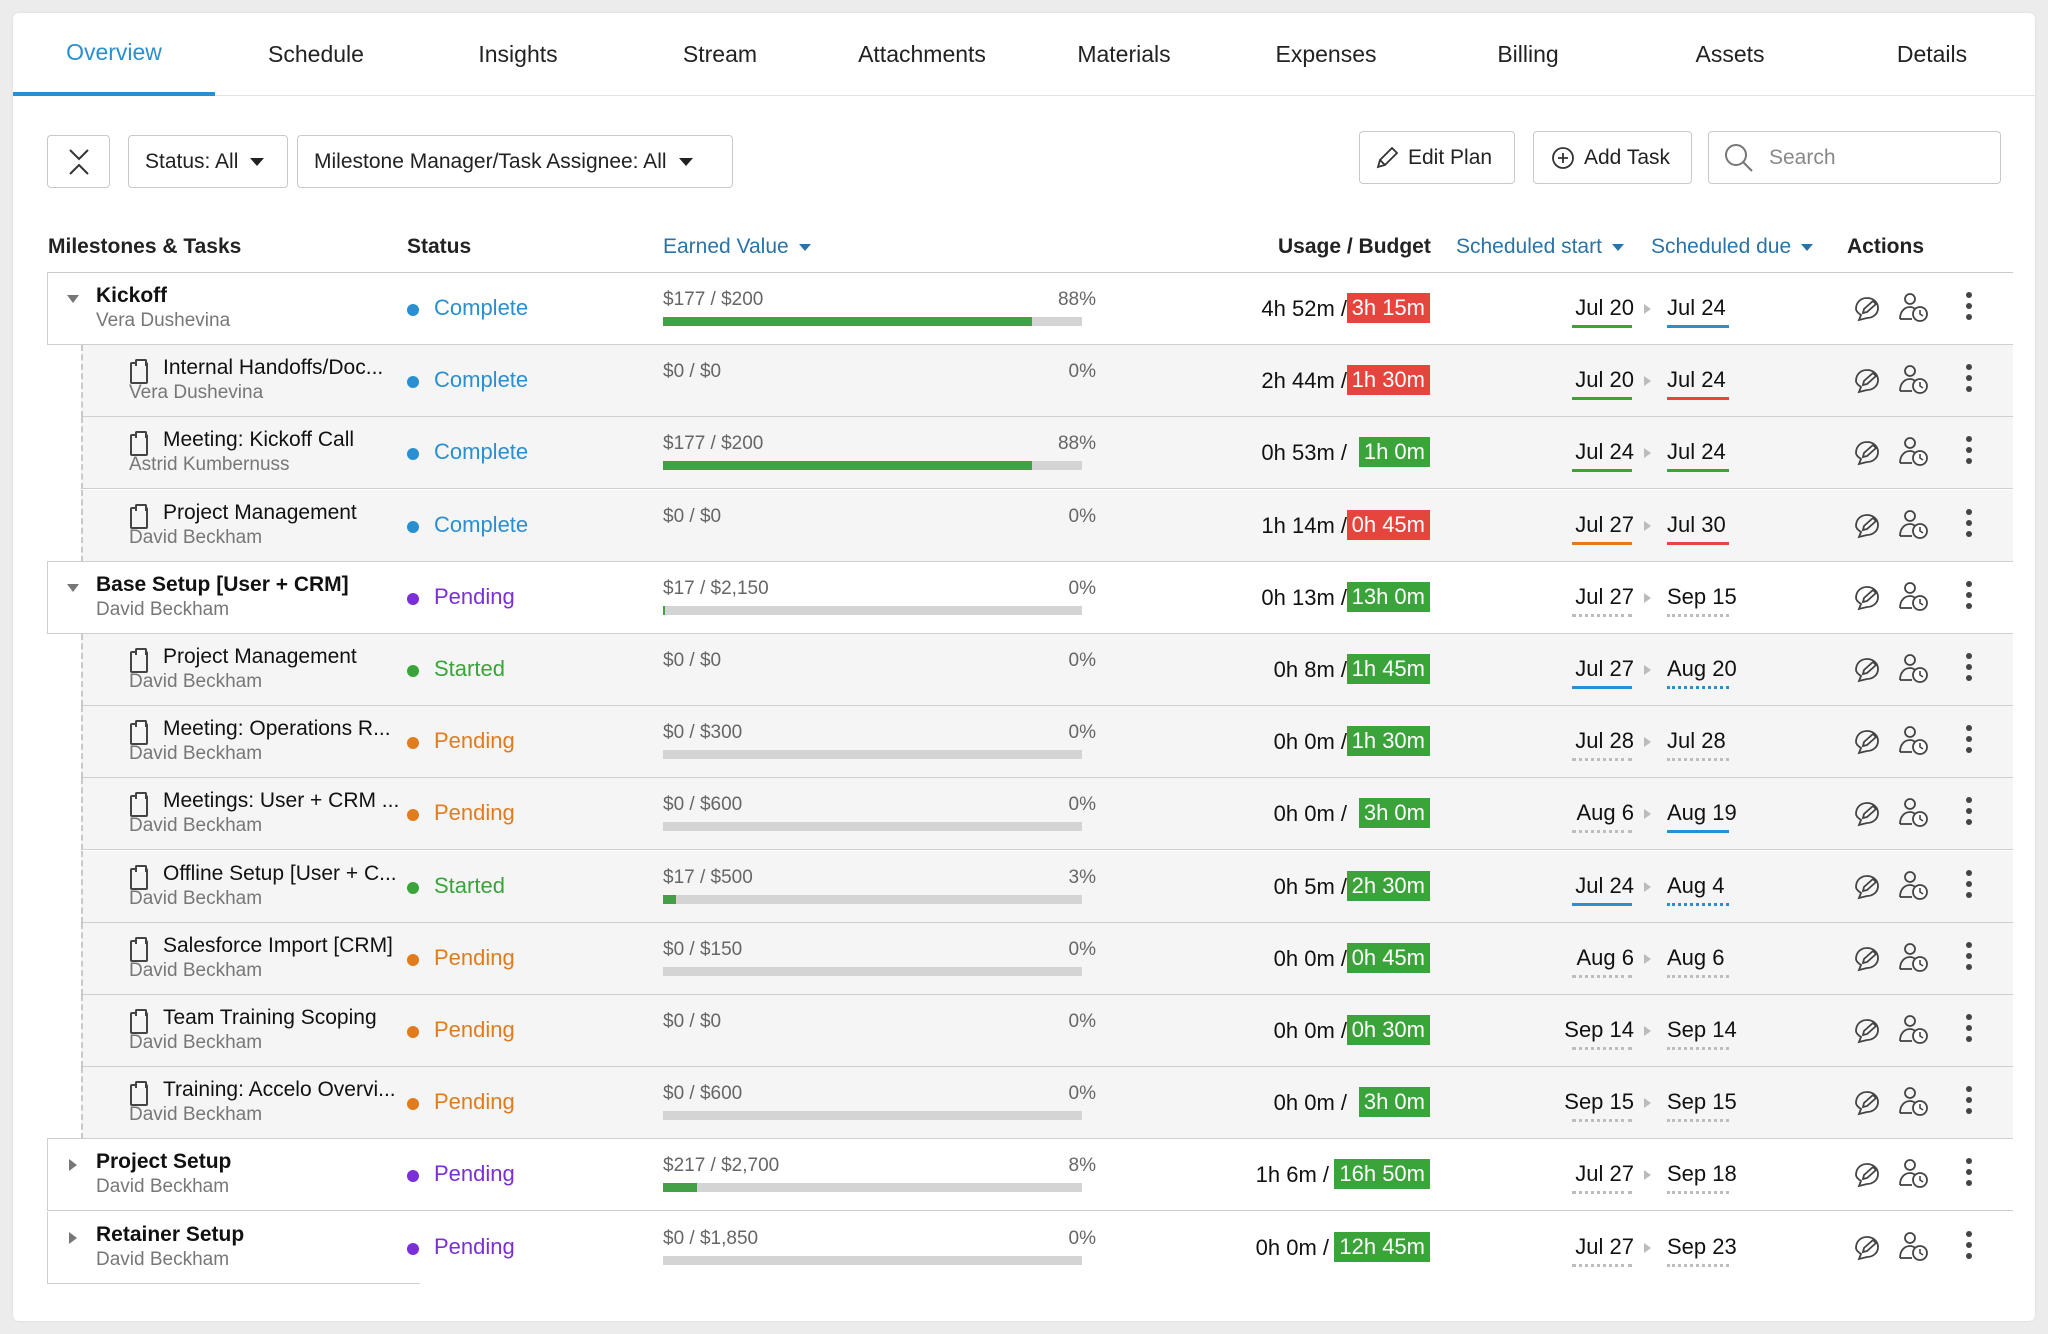 Image resolution: width=2048 pixels, height=1334 pixels. Describe the element at coordinates (170, 1235) in the screenshot. I see `milestone-name: Retainer Setup` at that location.